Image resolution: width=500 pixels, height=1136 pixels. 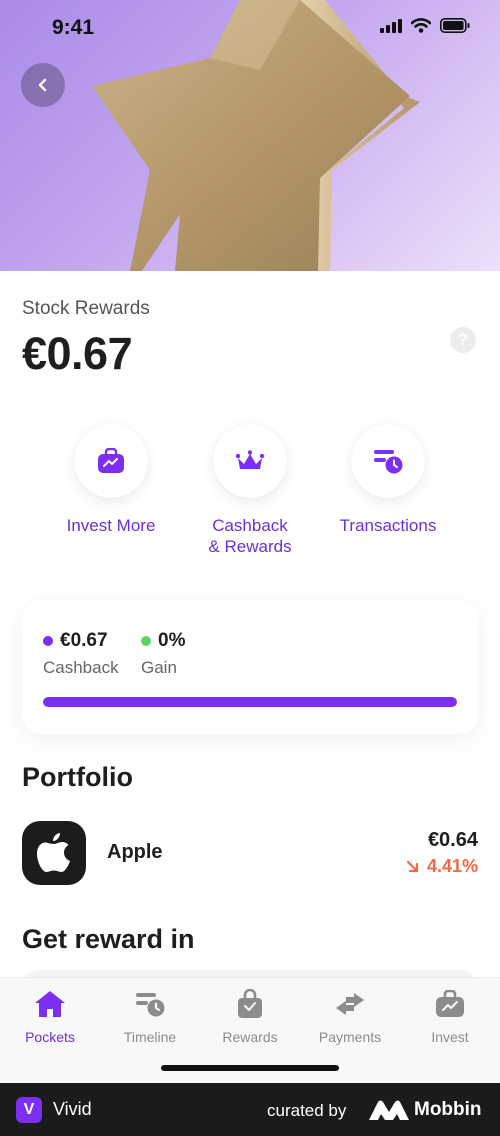 What do you see at coordinates (172, 640) in the screenshot?
I see `gain-value: 0%` at bounding box center [172, 640].